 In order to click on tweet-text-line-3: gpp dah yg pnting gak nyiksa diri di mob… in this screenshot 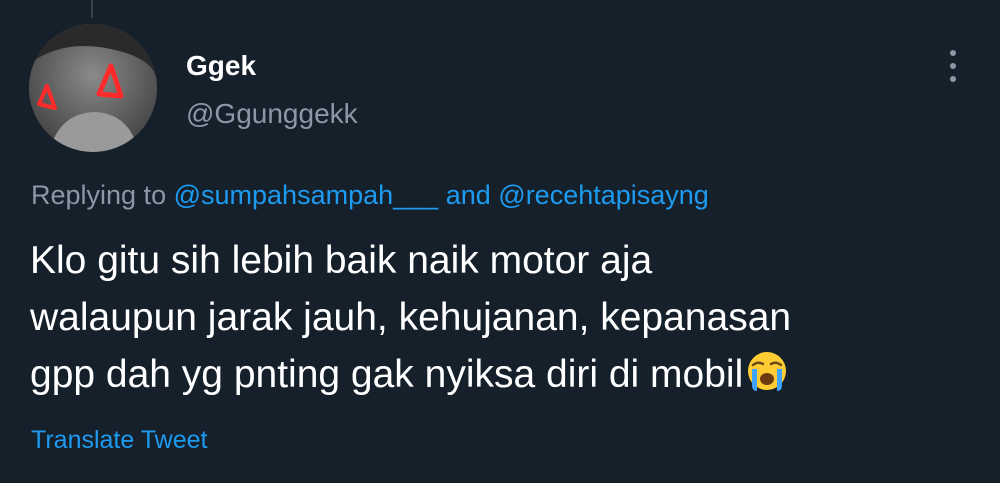, I will do `click(387, 374)`.